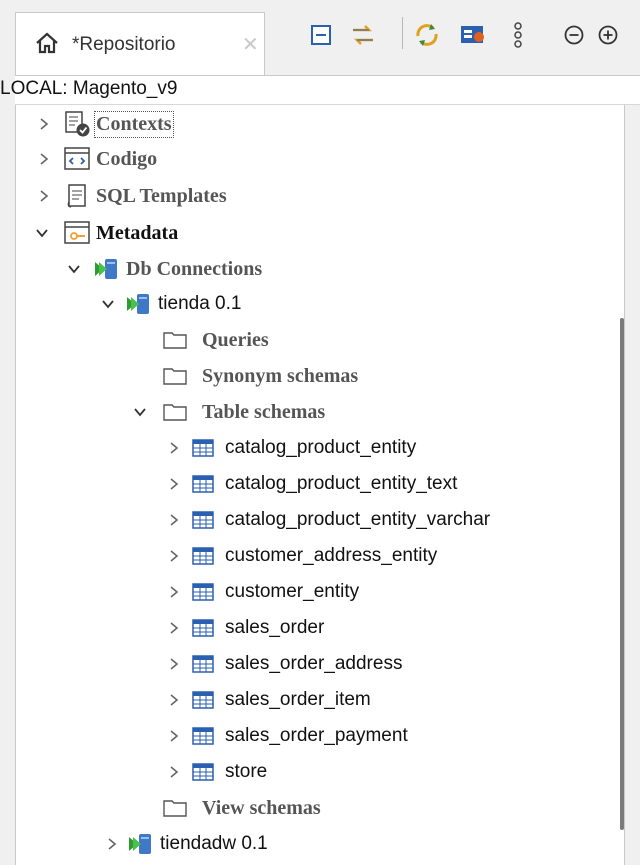 The image size is (640, 865). I want to click on tree-item-db-connections: Db Connections, so click(164, 269).